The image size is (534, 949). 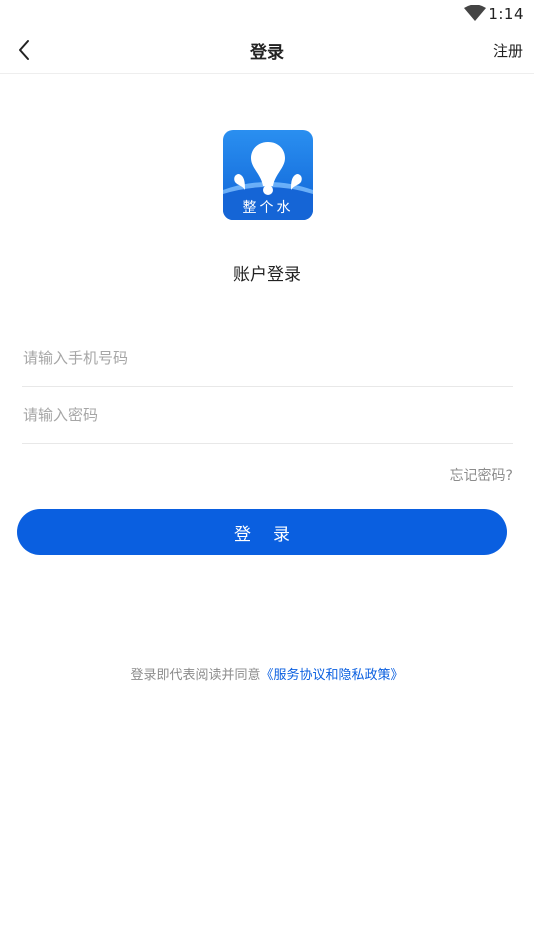 I want to click on app-logo: 整个水, so click(x=268, y=175).